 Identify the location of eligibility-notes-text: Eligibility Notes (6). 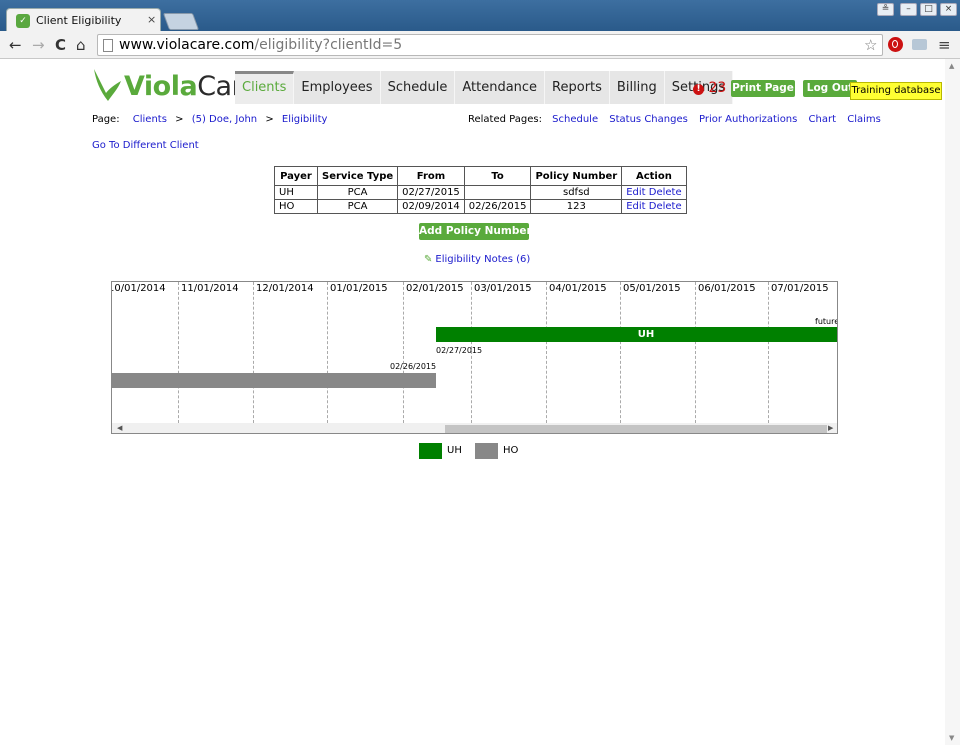
(483, 259).